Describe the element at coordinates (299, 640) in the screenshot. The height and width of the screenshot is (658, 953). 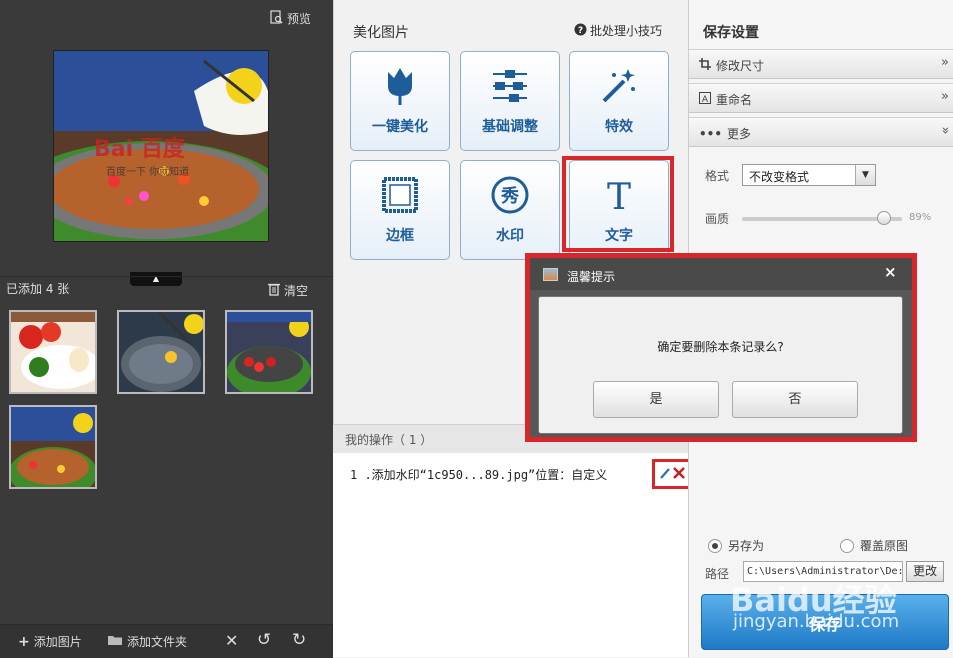
I see `rotate-right-icon: ↻` at that location.